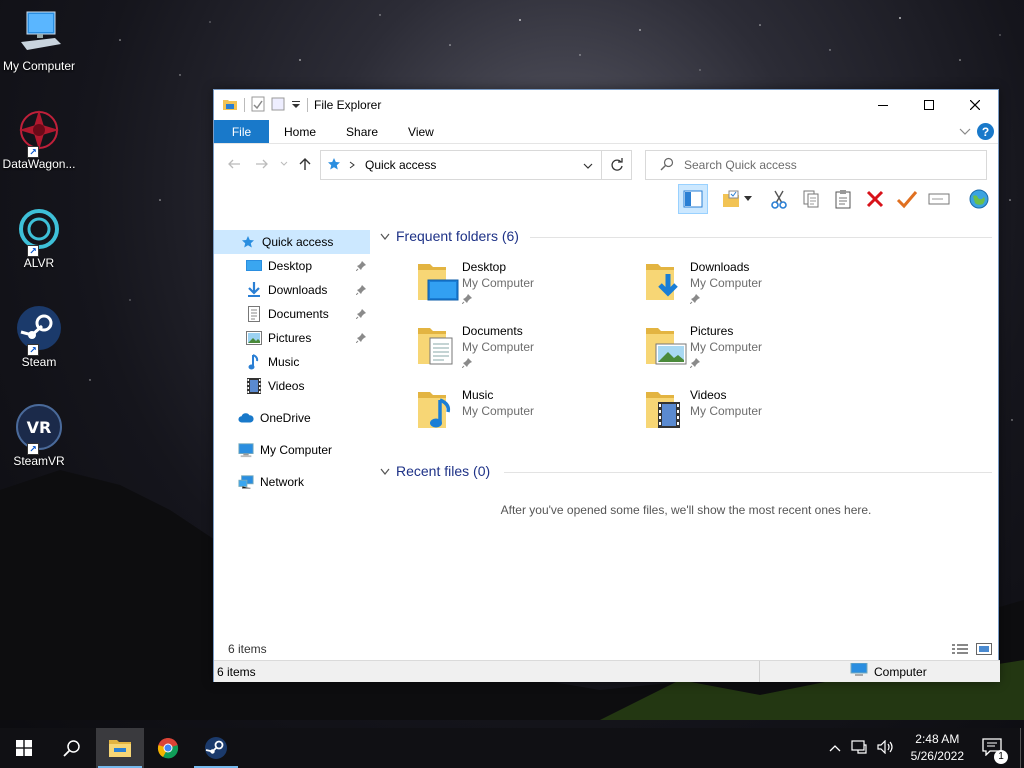  I want to click on expand-ribbon-icon, so click(965, 132).